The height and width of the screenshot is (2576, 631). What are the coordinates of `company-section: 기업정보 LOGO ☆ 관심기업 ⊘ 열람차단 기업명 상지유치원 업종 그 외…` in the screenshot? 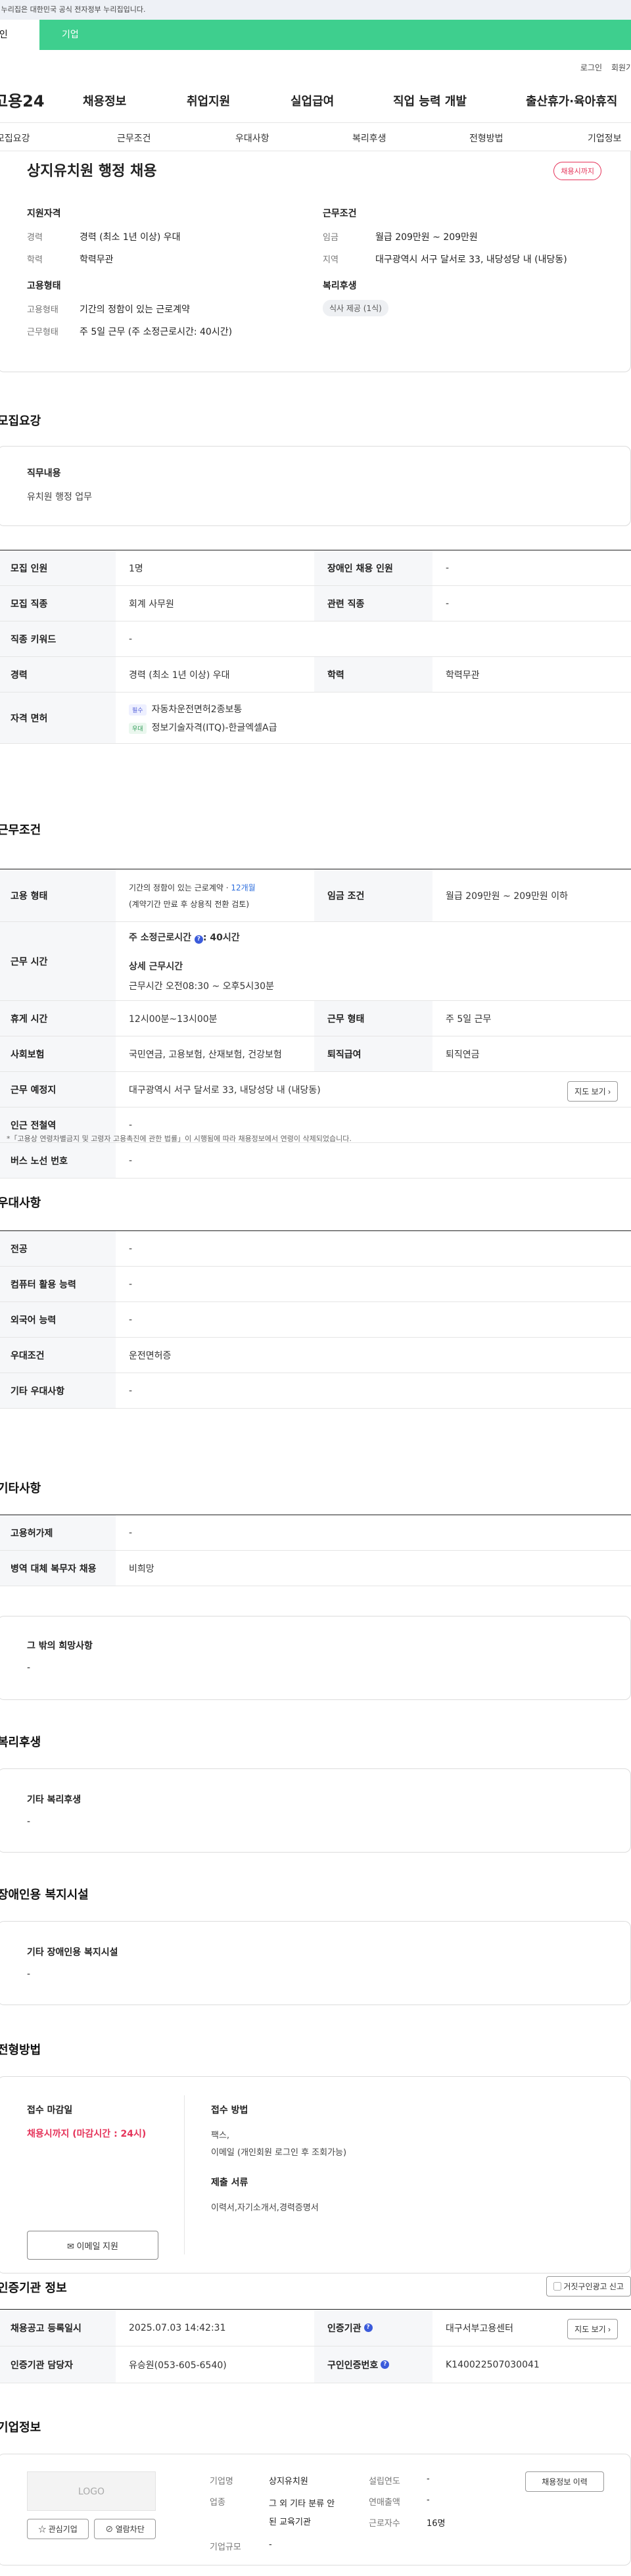 It's located at (315, 2491).